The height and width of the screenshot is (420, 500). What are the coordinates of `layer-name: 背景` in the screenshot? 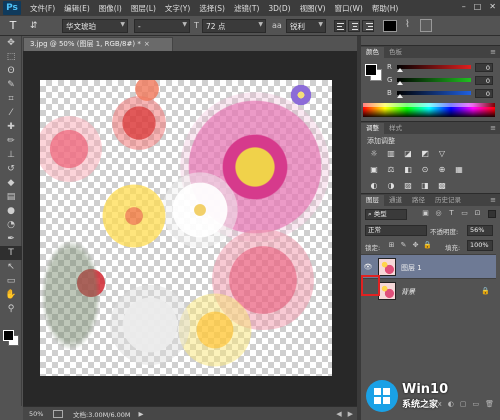 It's located at (408, 292).